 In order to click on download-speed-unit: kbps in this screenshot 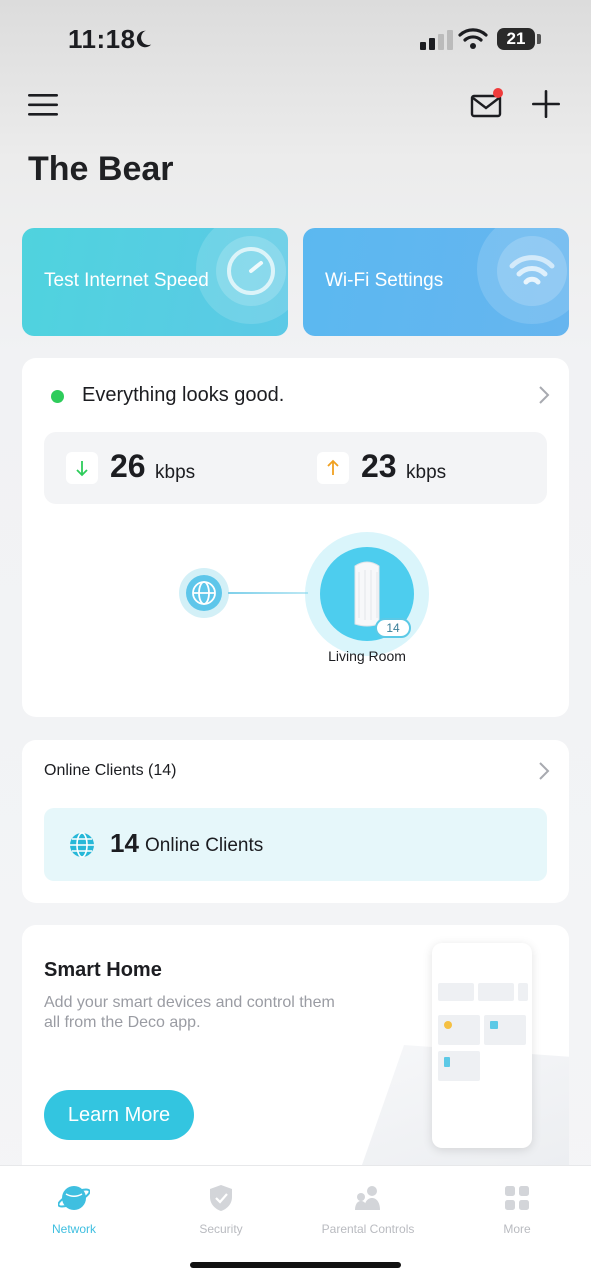, I will do `click(175, 472)`.